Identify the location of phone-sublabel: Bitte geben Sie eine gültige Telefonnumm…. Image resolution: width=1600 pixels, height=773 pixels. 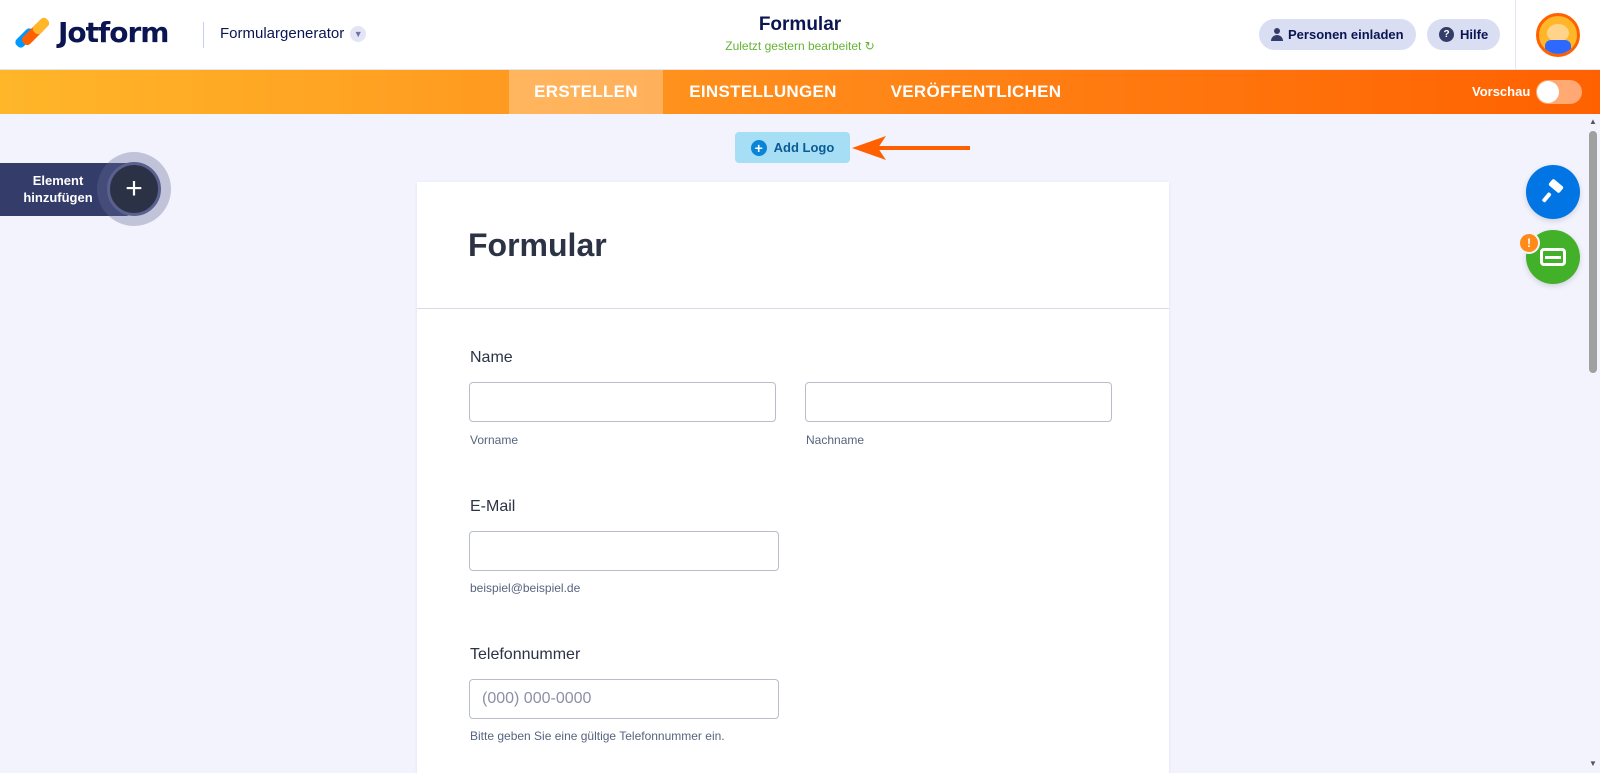
(597, 736).